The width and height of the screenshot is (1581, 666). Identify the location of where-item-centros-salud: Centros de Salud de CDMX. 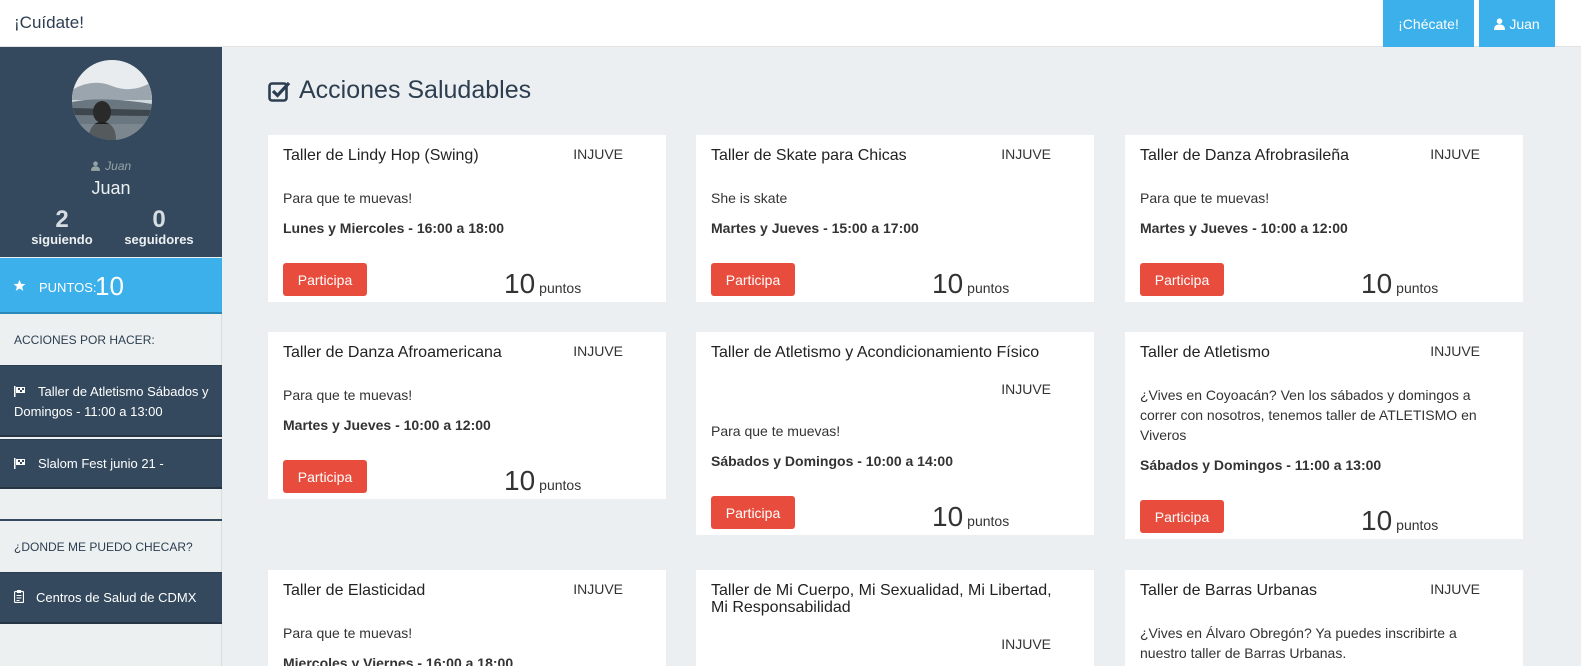
(111, 598).